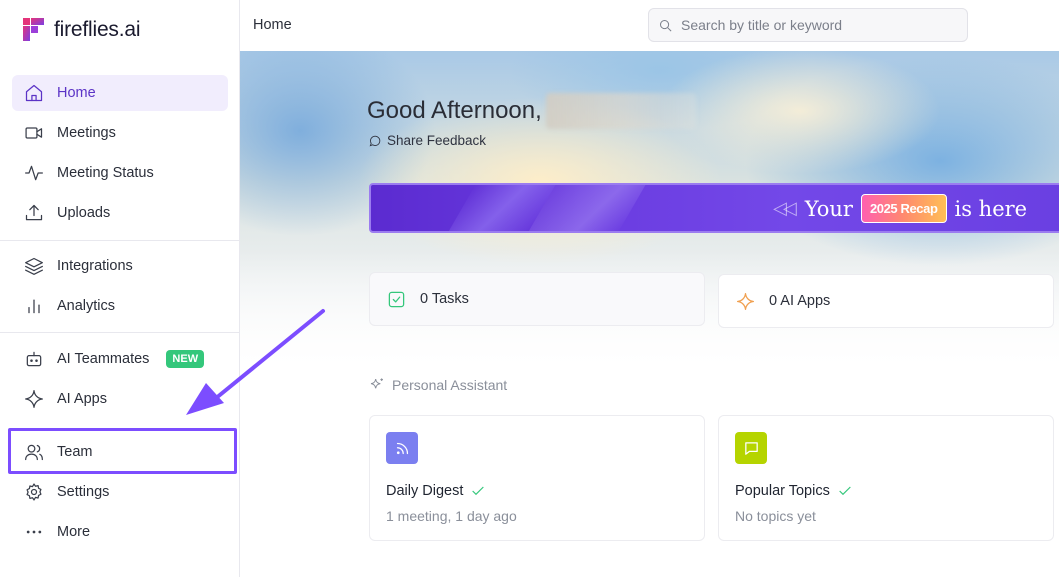 This screenshot has width=1059, height=577. Describe the element at coordinates (120, 399) in the screenshot. I see `sidebar-item-ai-apps: AI Apps` at that location.